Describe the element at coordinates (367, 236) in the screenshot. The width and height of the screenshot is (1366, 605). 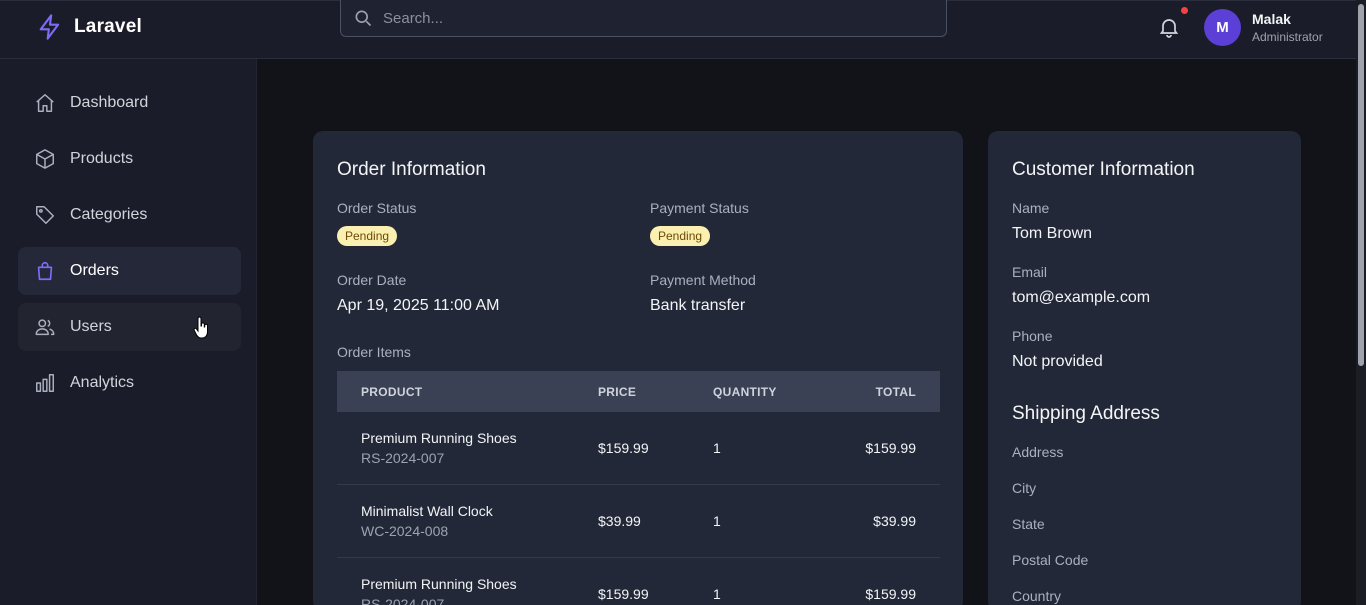
I see `order-status-badge: Pending` at that location.